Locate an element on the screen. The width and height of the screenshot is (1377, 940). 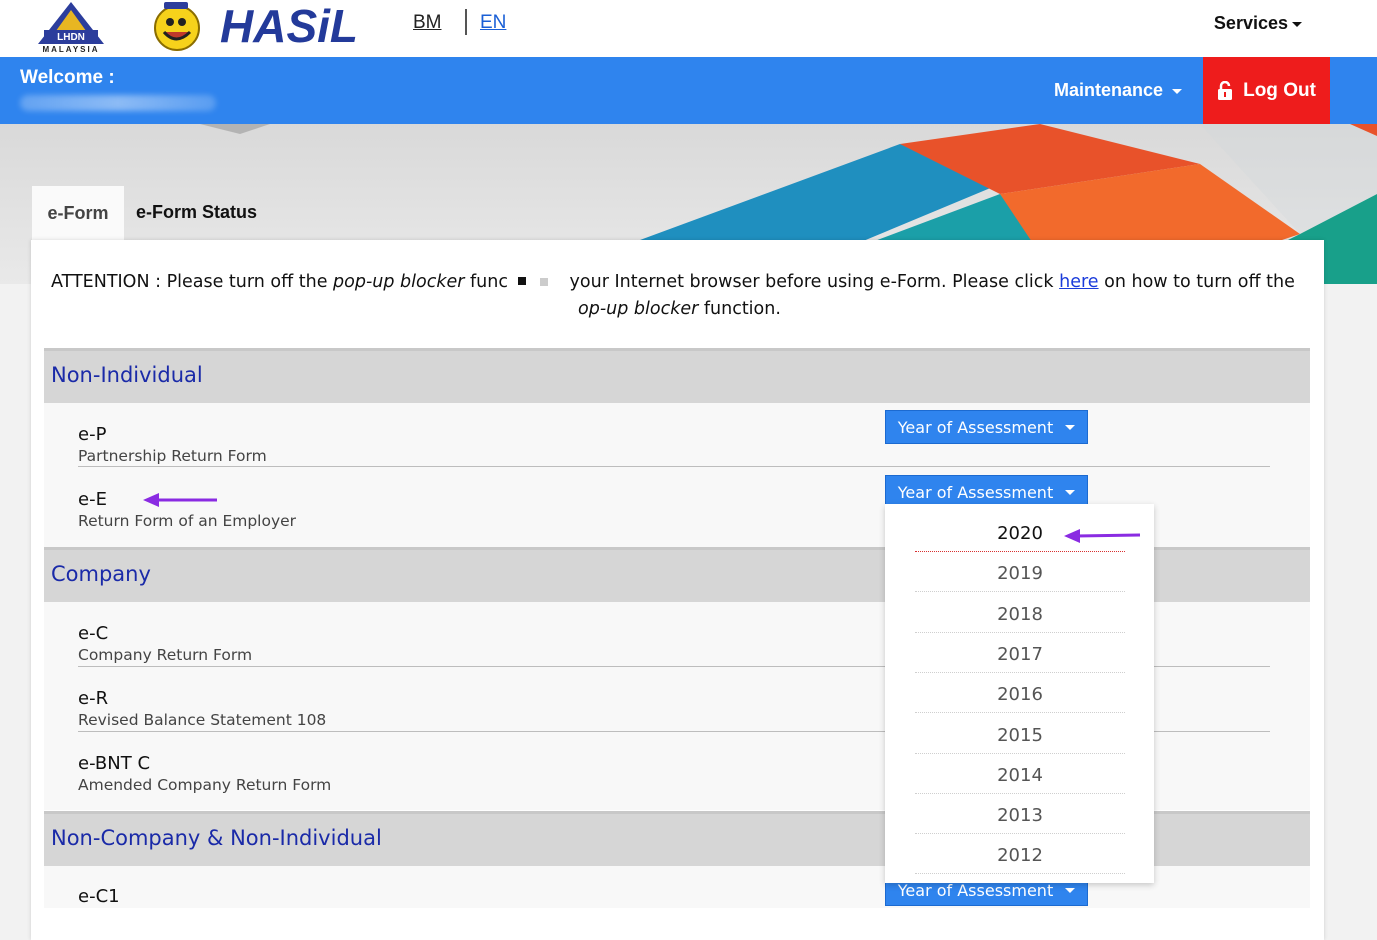
section-non-individual: Non-Individual is located at coordinates (677, 375).